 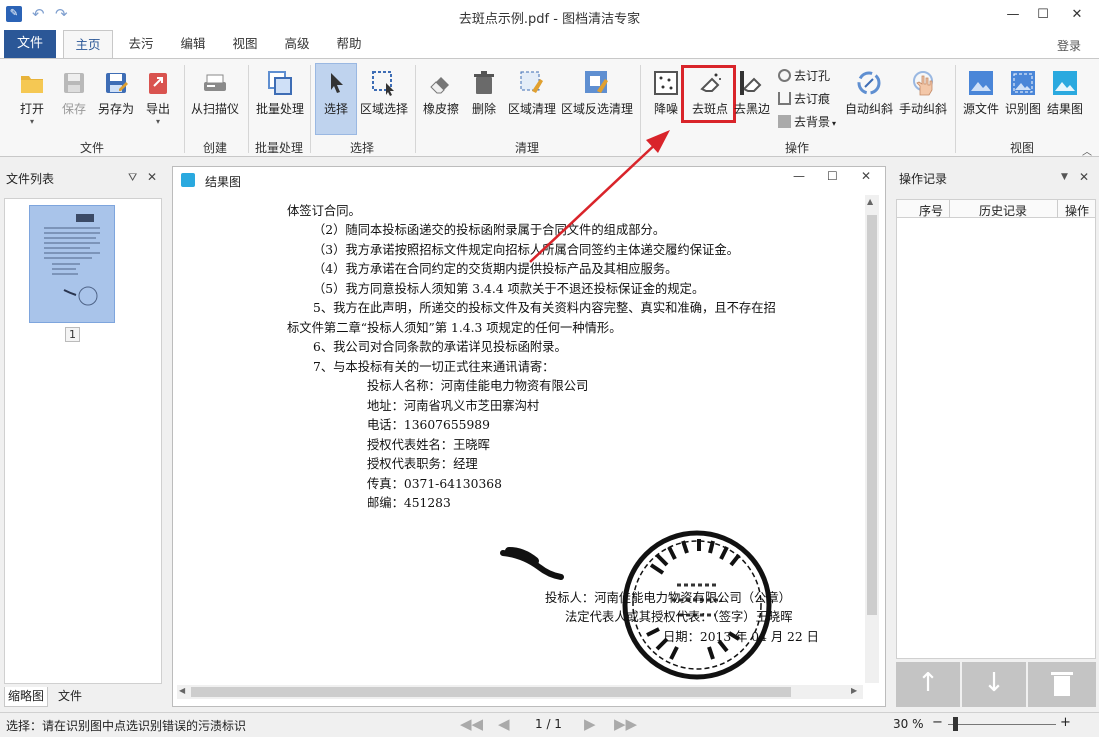 I want to click on region-select-button: 区域选择, so click(x=384, y=99).